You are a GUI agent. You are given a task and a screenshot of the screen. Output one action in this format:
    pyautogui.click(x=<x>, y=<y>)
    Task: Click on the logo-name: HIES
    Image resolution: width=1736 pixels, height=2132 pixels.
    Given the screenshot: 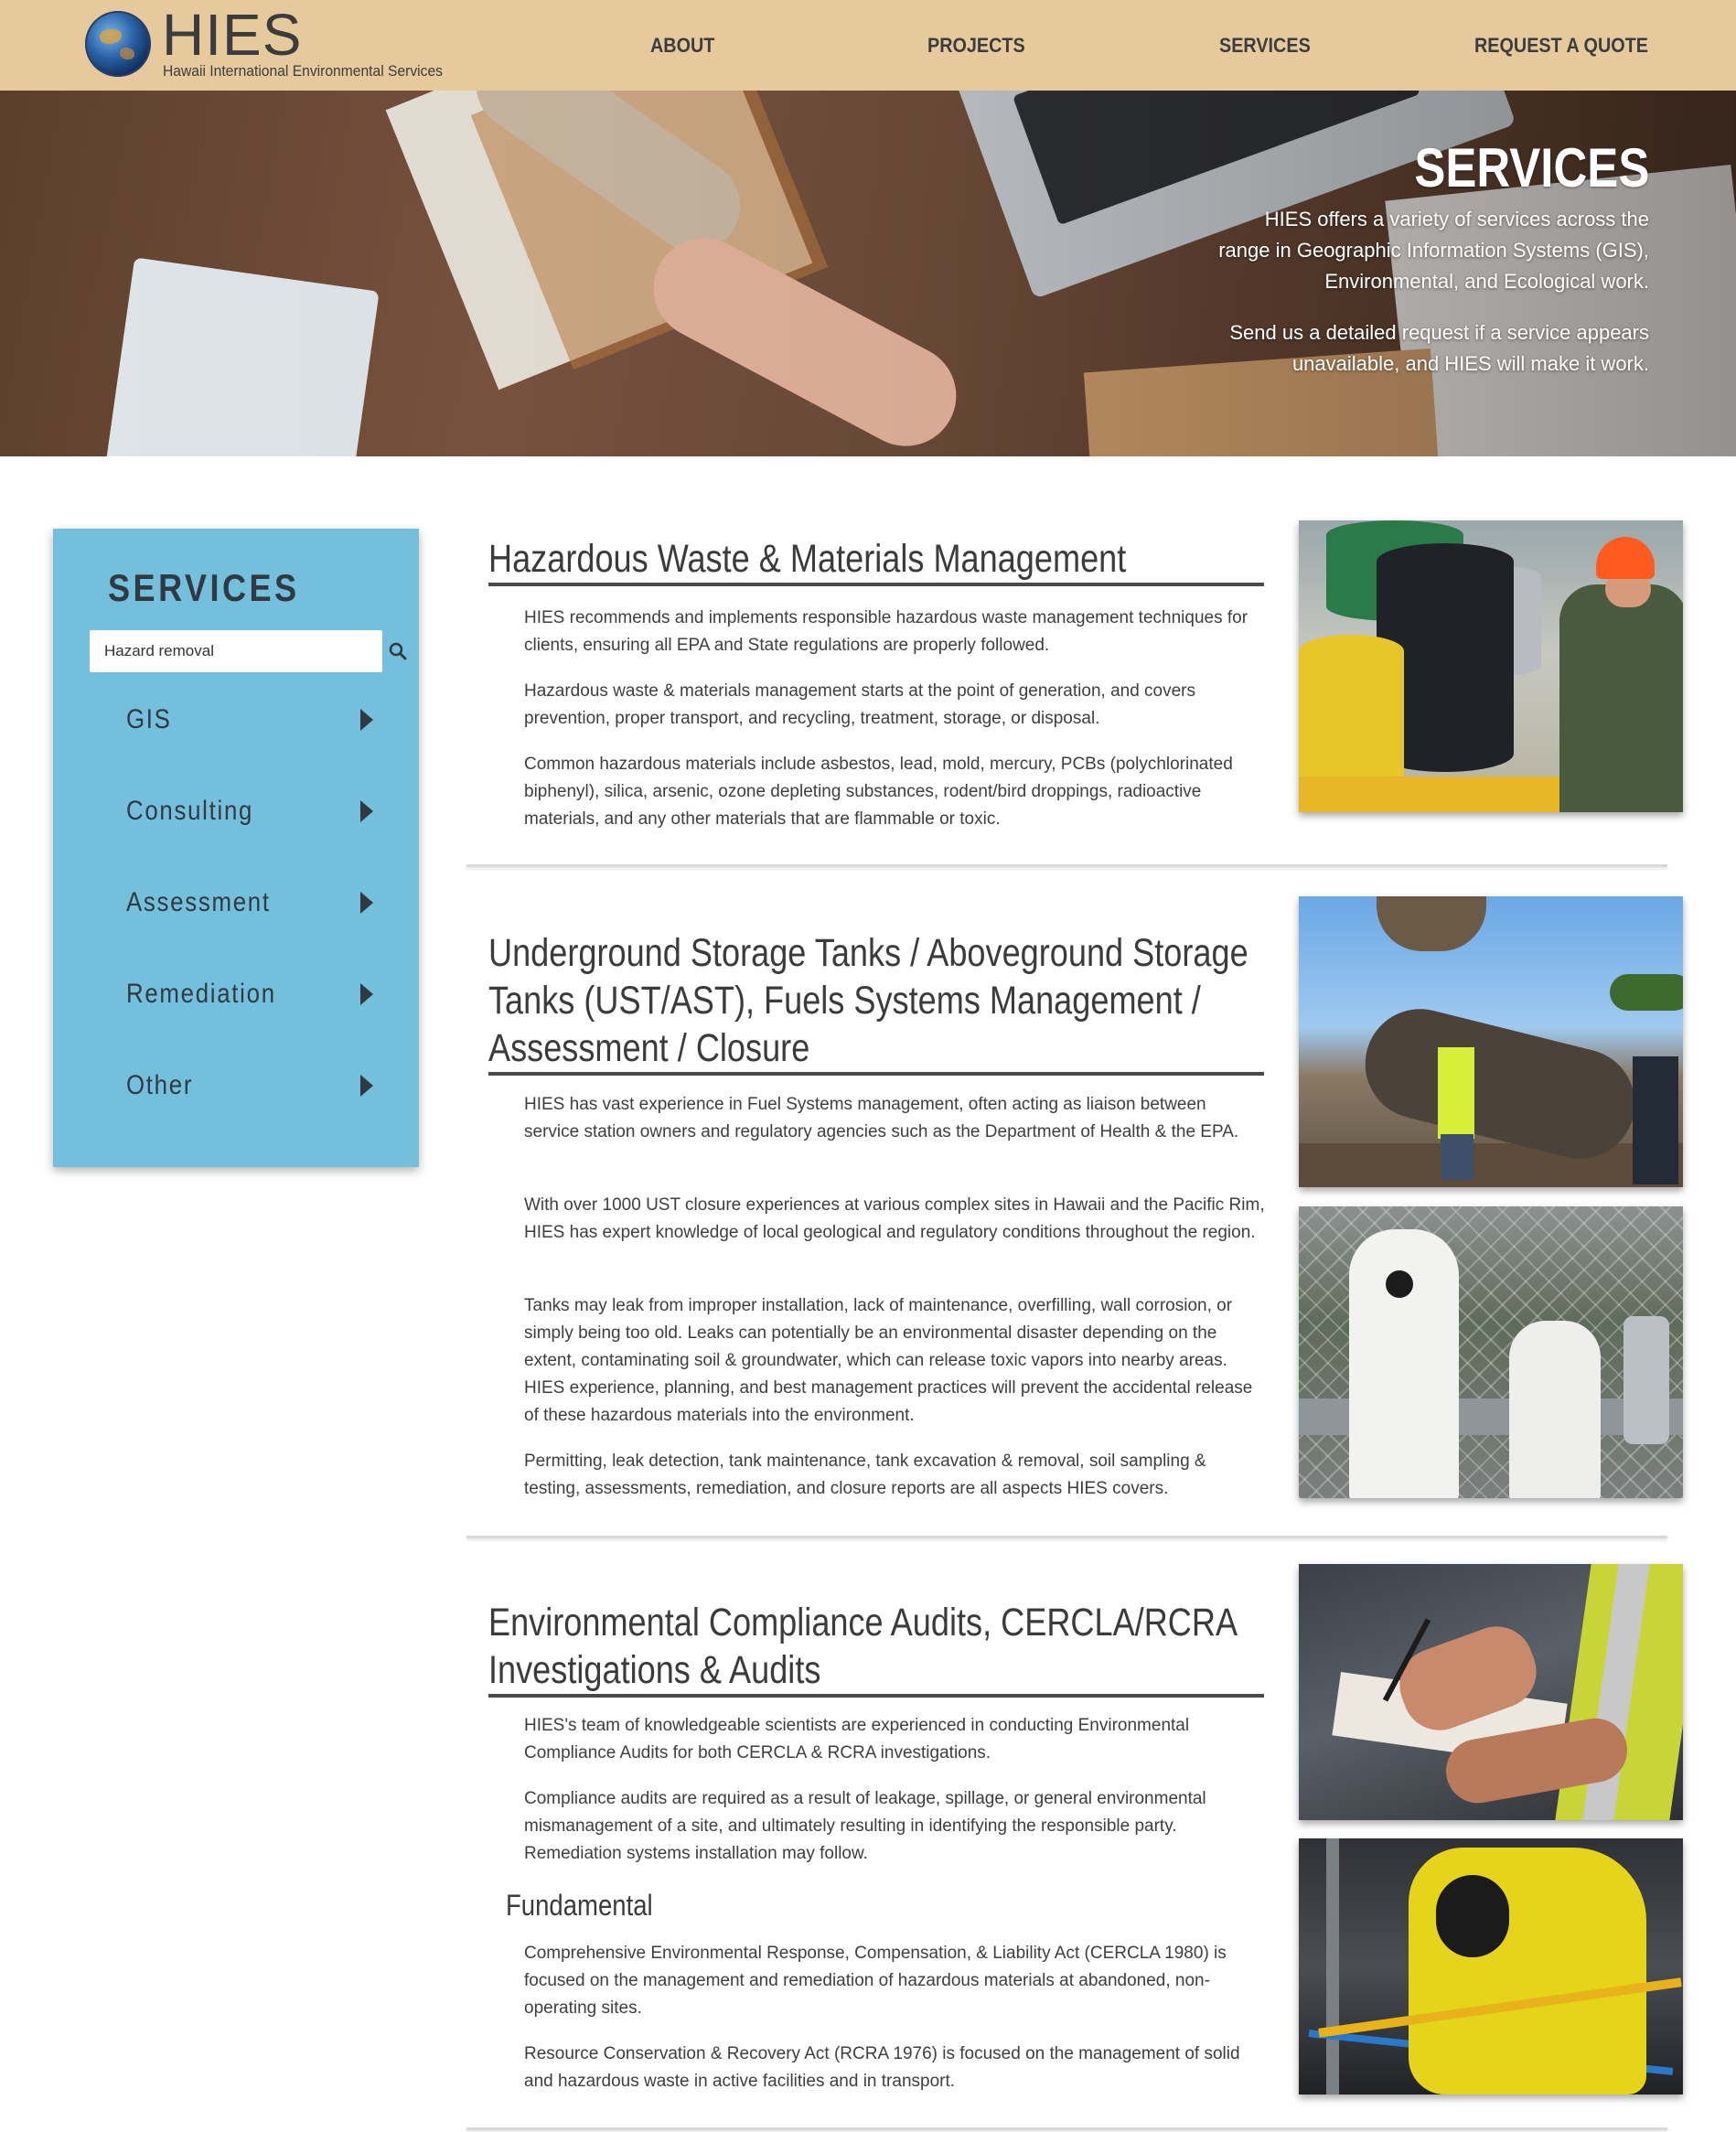 What is the action you would take?
    pyautogui.click(x=232, y=35)
    